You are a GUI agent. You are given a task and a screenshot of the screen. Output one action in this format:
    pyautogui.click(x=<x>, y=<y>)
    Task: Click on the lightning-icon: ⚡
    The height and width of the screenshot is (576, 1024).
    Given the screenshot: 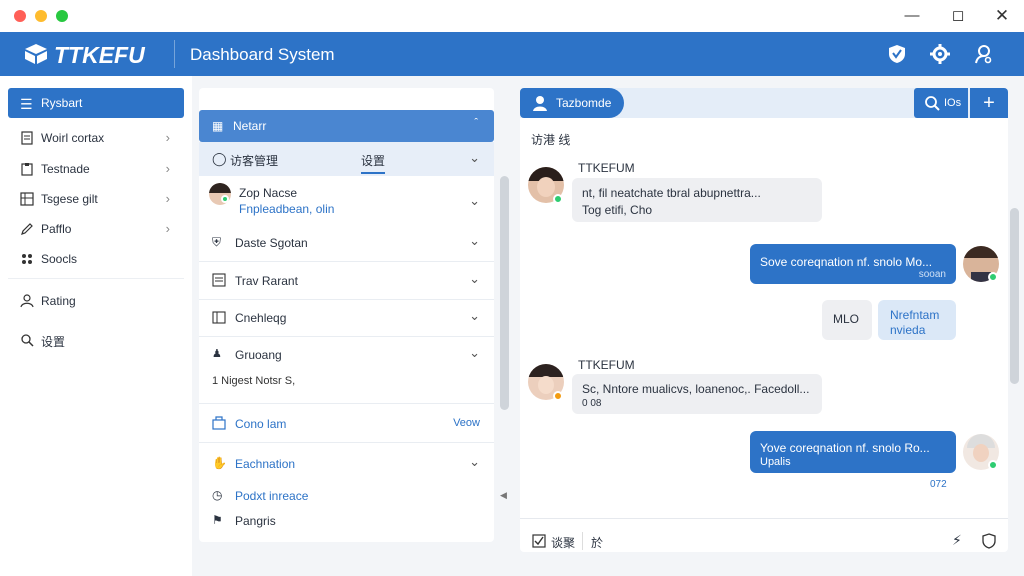 What is the action you would take?
    pyautogui.click(x=957, y=540)
    